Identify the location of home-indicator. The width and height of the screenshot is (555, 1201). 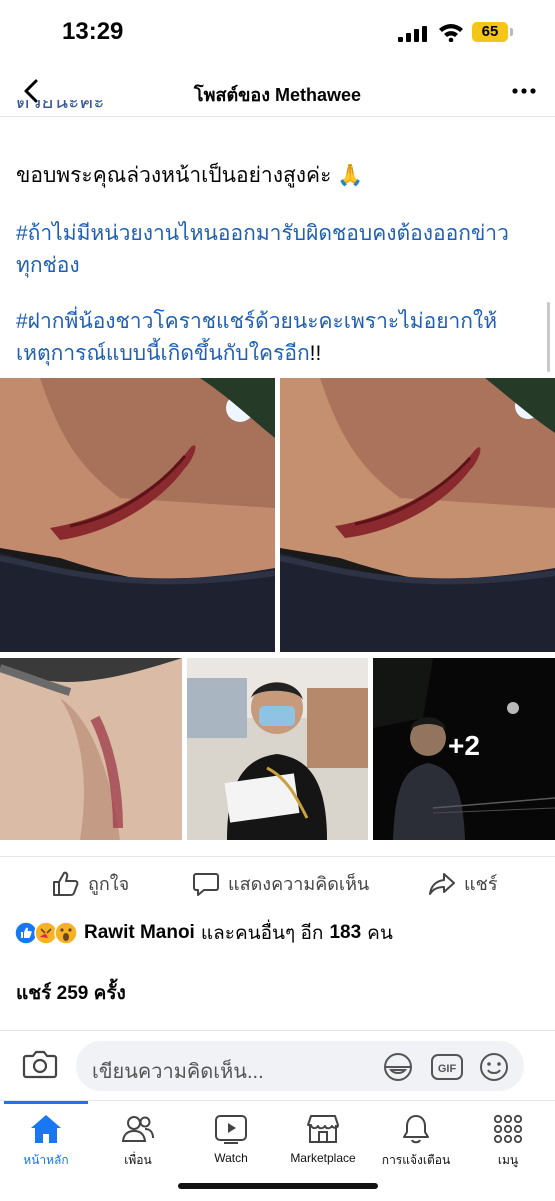
(278, 1186).